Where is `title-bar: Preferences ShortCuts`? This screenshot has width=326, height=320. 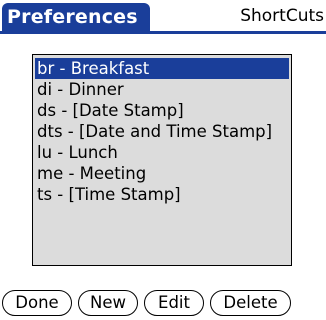 title-bar: Preferences ShortCuts is located at coordinates (163, 17).